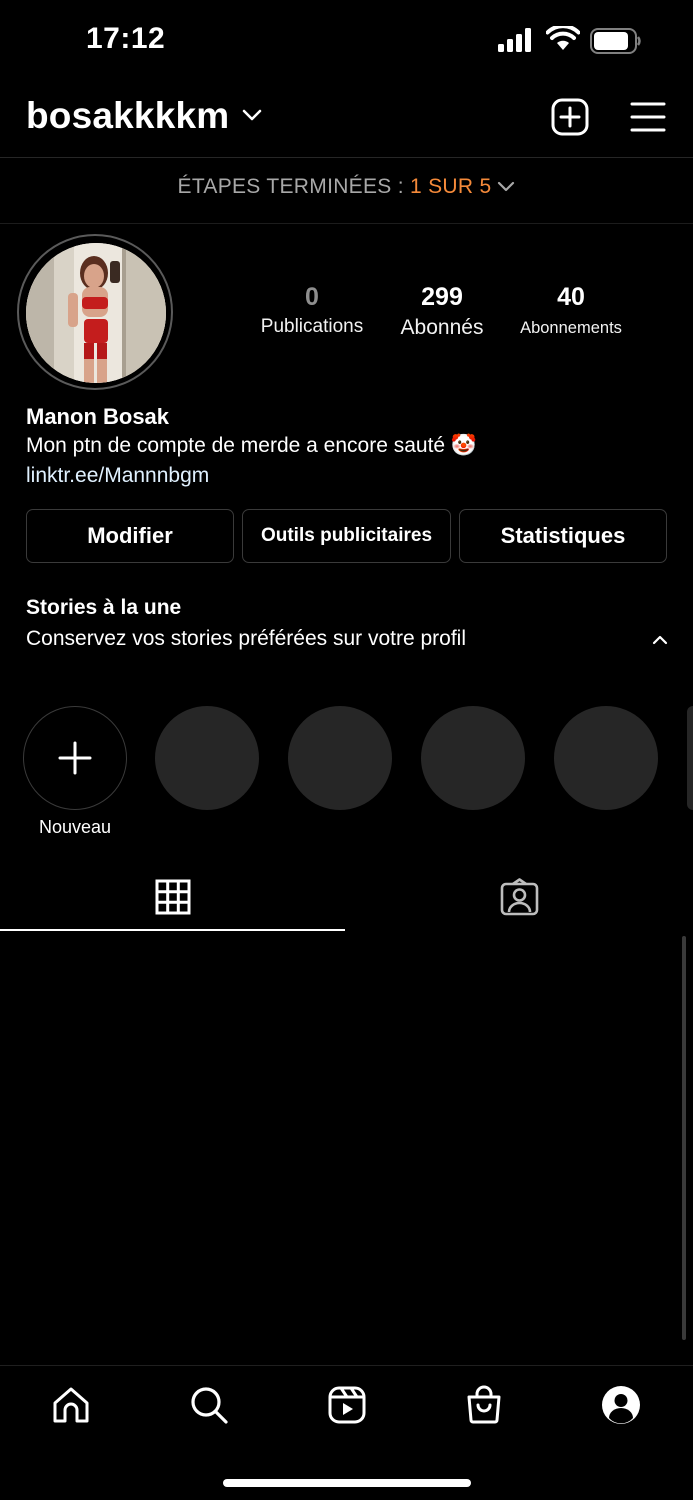 The image size is (693, 1500). I want to click on shop-icon, so click(484, 1405).